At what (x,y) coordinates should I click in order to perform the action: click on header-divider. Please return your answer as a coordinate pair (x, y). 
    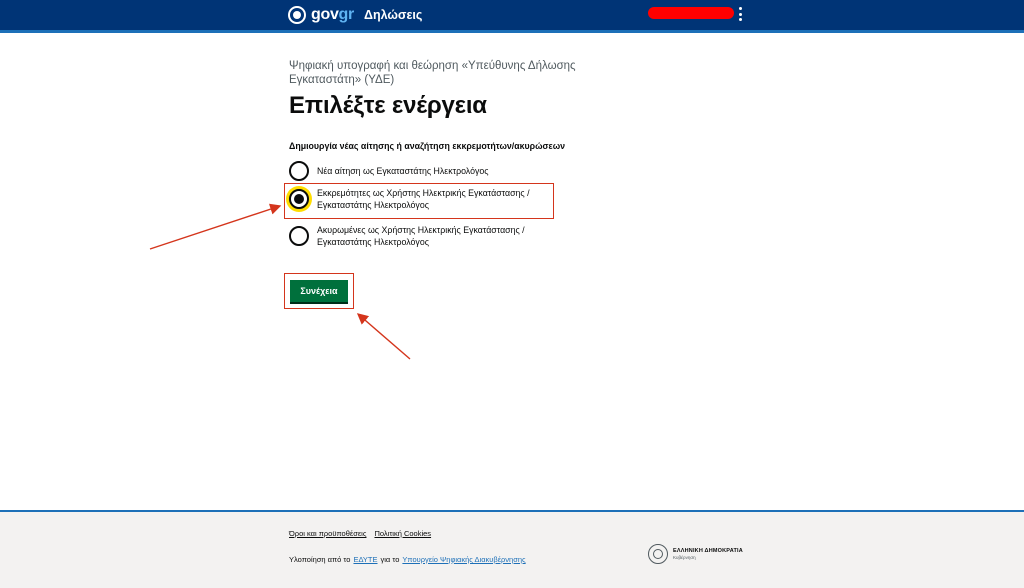
    Looking at the image, I should click on (512, 31).